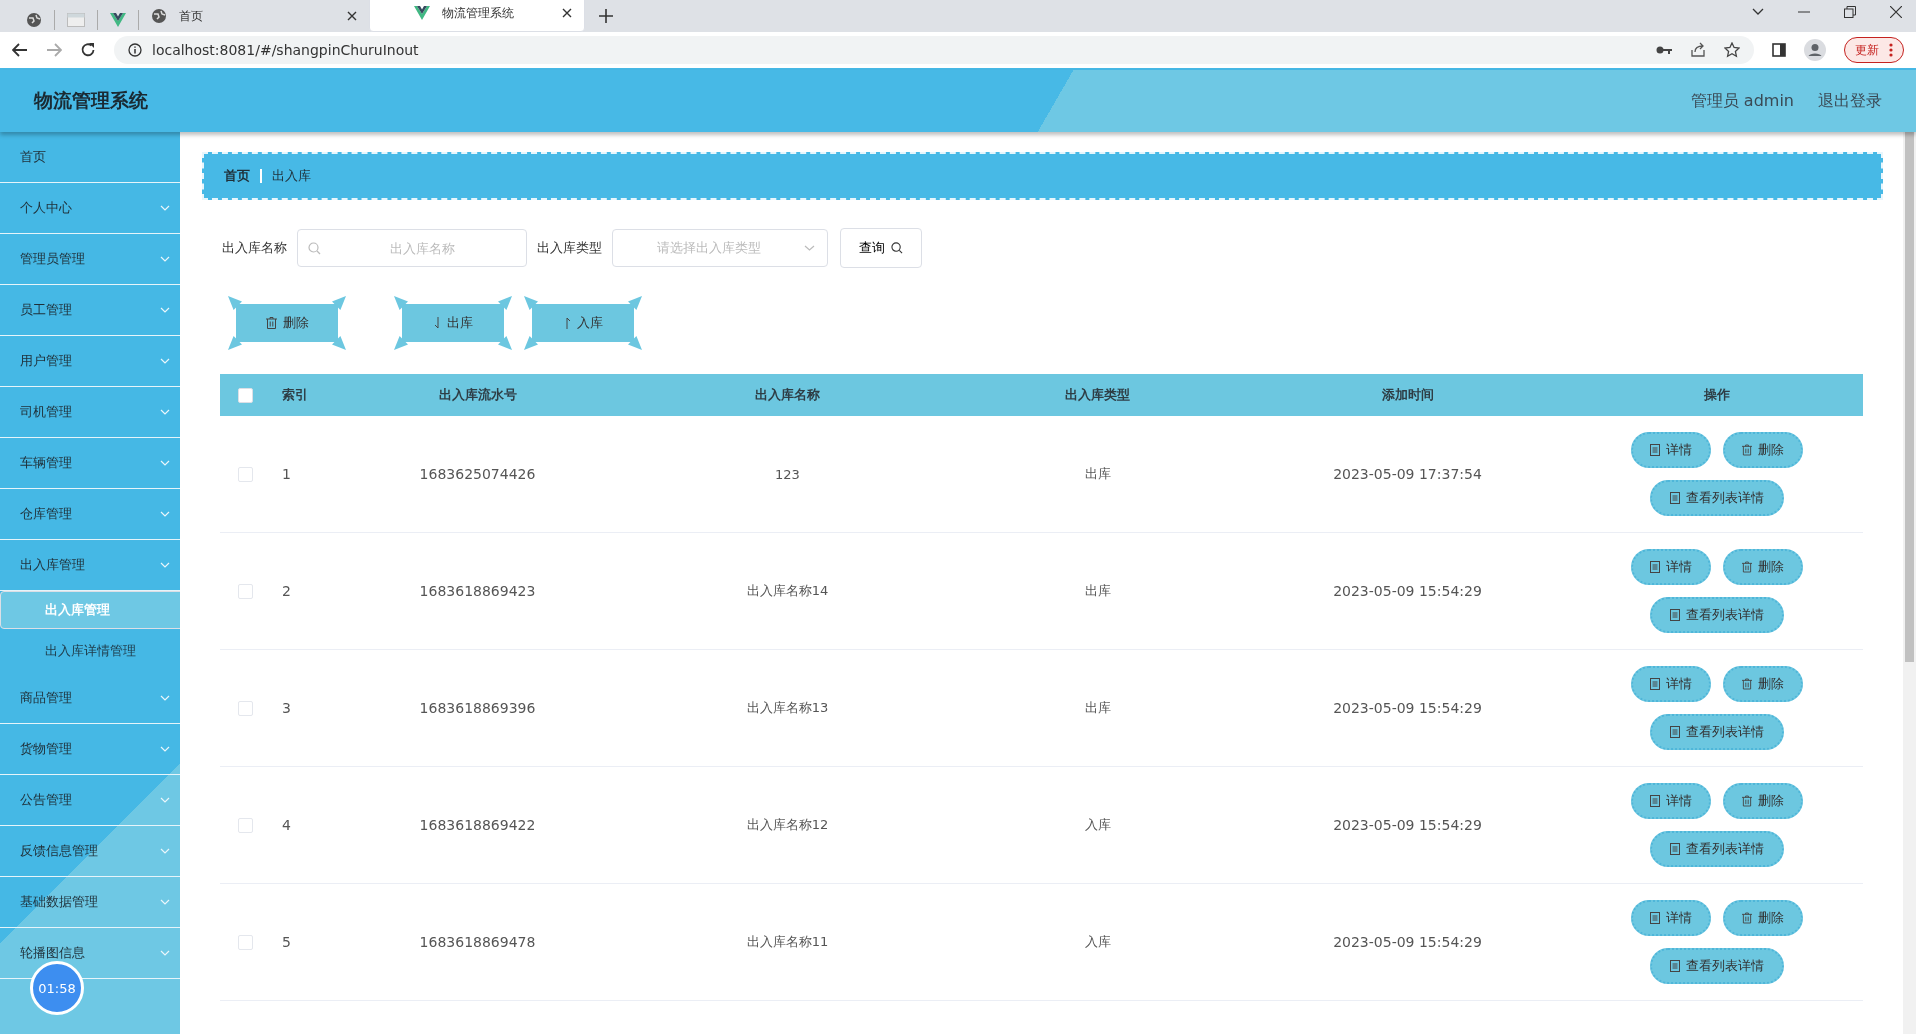  Describe the element at coordinates (477, 708) in the screenshot. I see `table-cell-text: 1683618869396` at that location.